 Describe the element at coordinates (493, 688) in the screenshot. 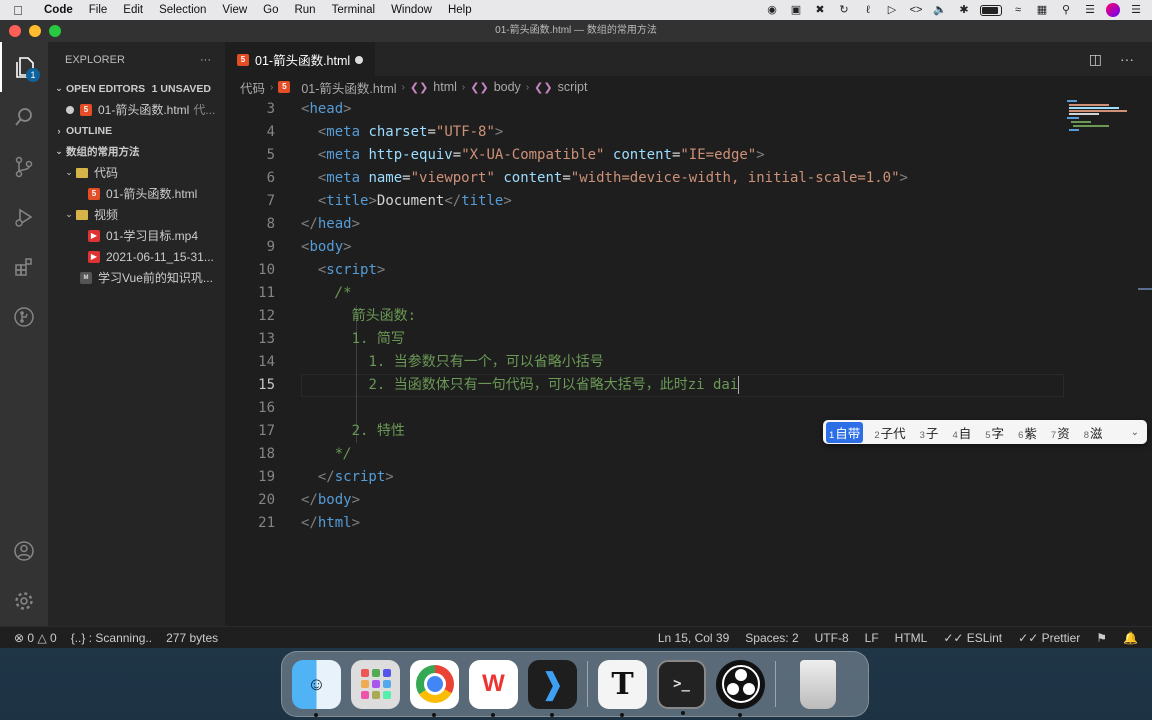

I see `wps-dock-icon: W` at that location.